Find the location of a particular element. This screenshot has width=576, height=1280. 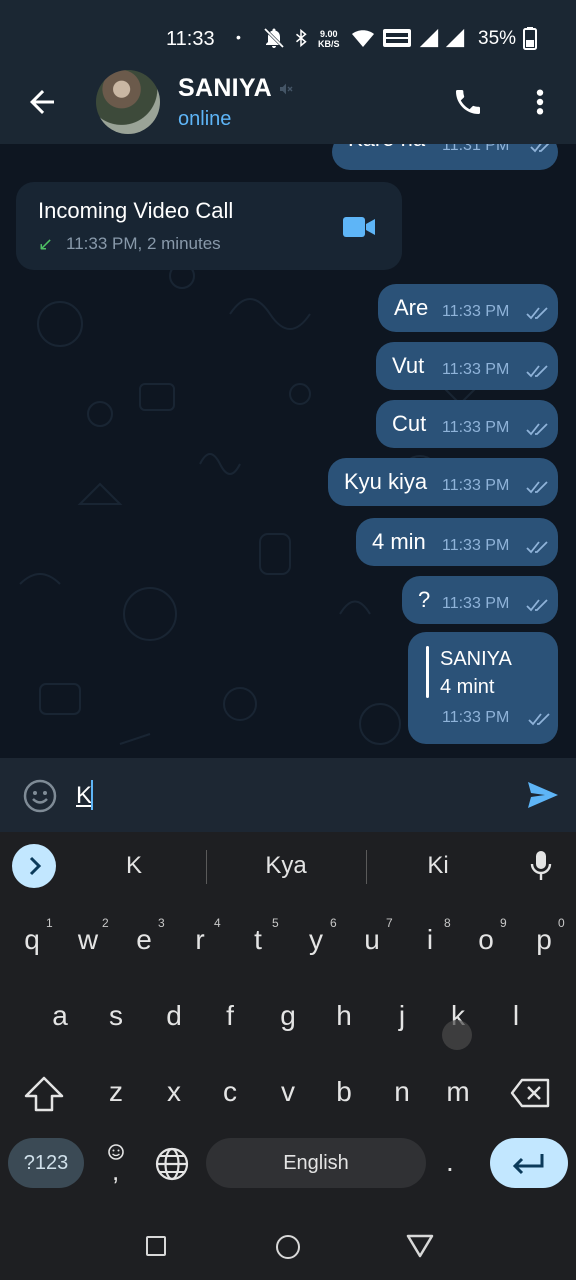

video-call-icon is located at coordinates (359, 227).